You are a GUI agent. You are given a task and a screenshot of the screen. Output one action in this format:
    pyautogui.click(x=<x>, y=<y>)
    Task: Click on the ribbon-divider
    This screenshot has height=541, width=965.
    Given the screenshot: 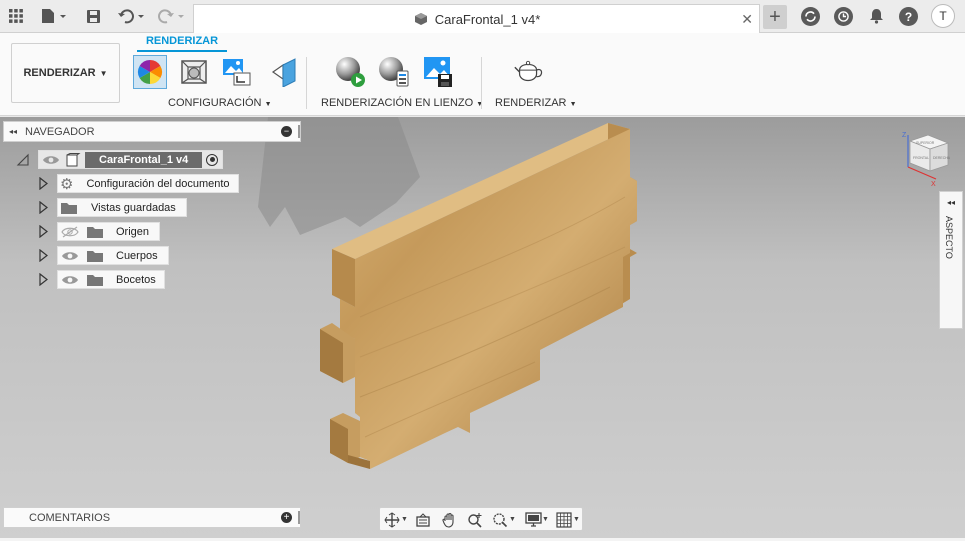 What is the action you would take?
    pyautogui.click(x=306, y=83)
    